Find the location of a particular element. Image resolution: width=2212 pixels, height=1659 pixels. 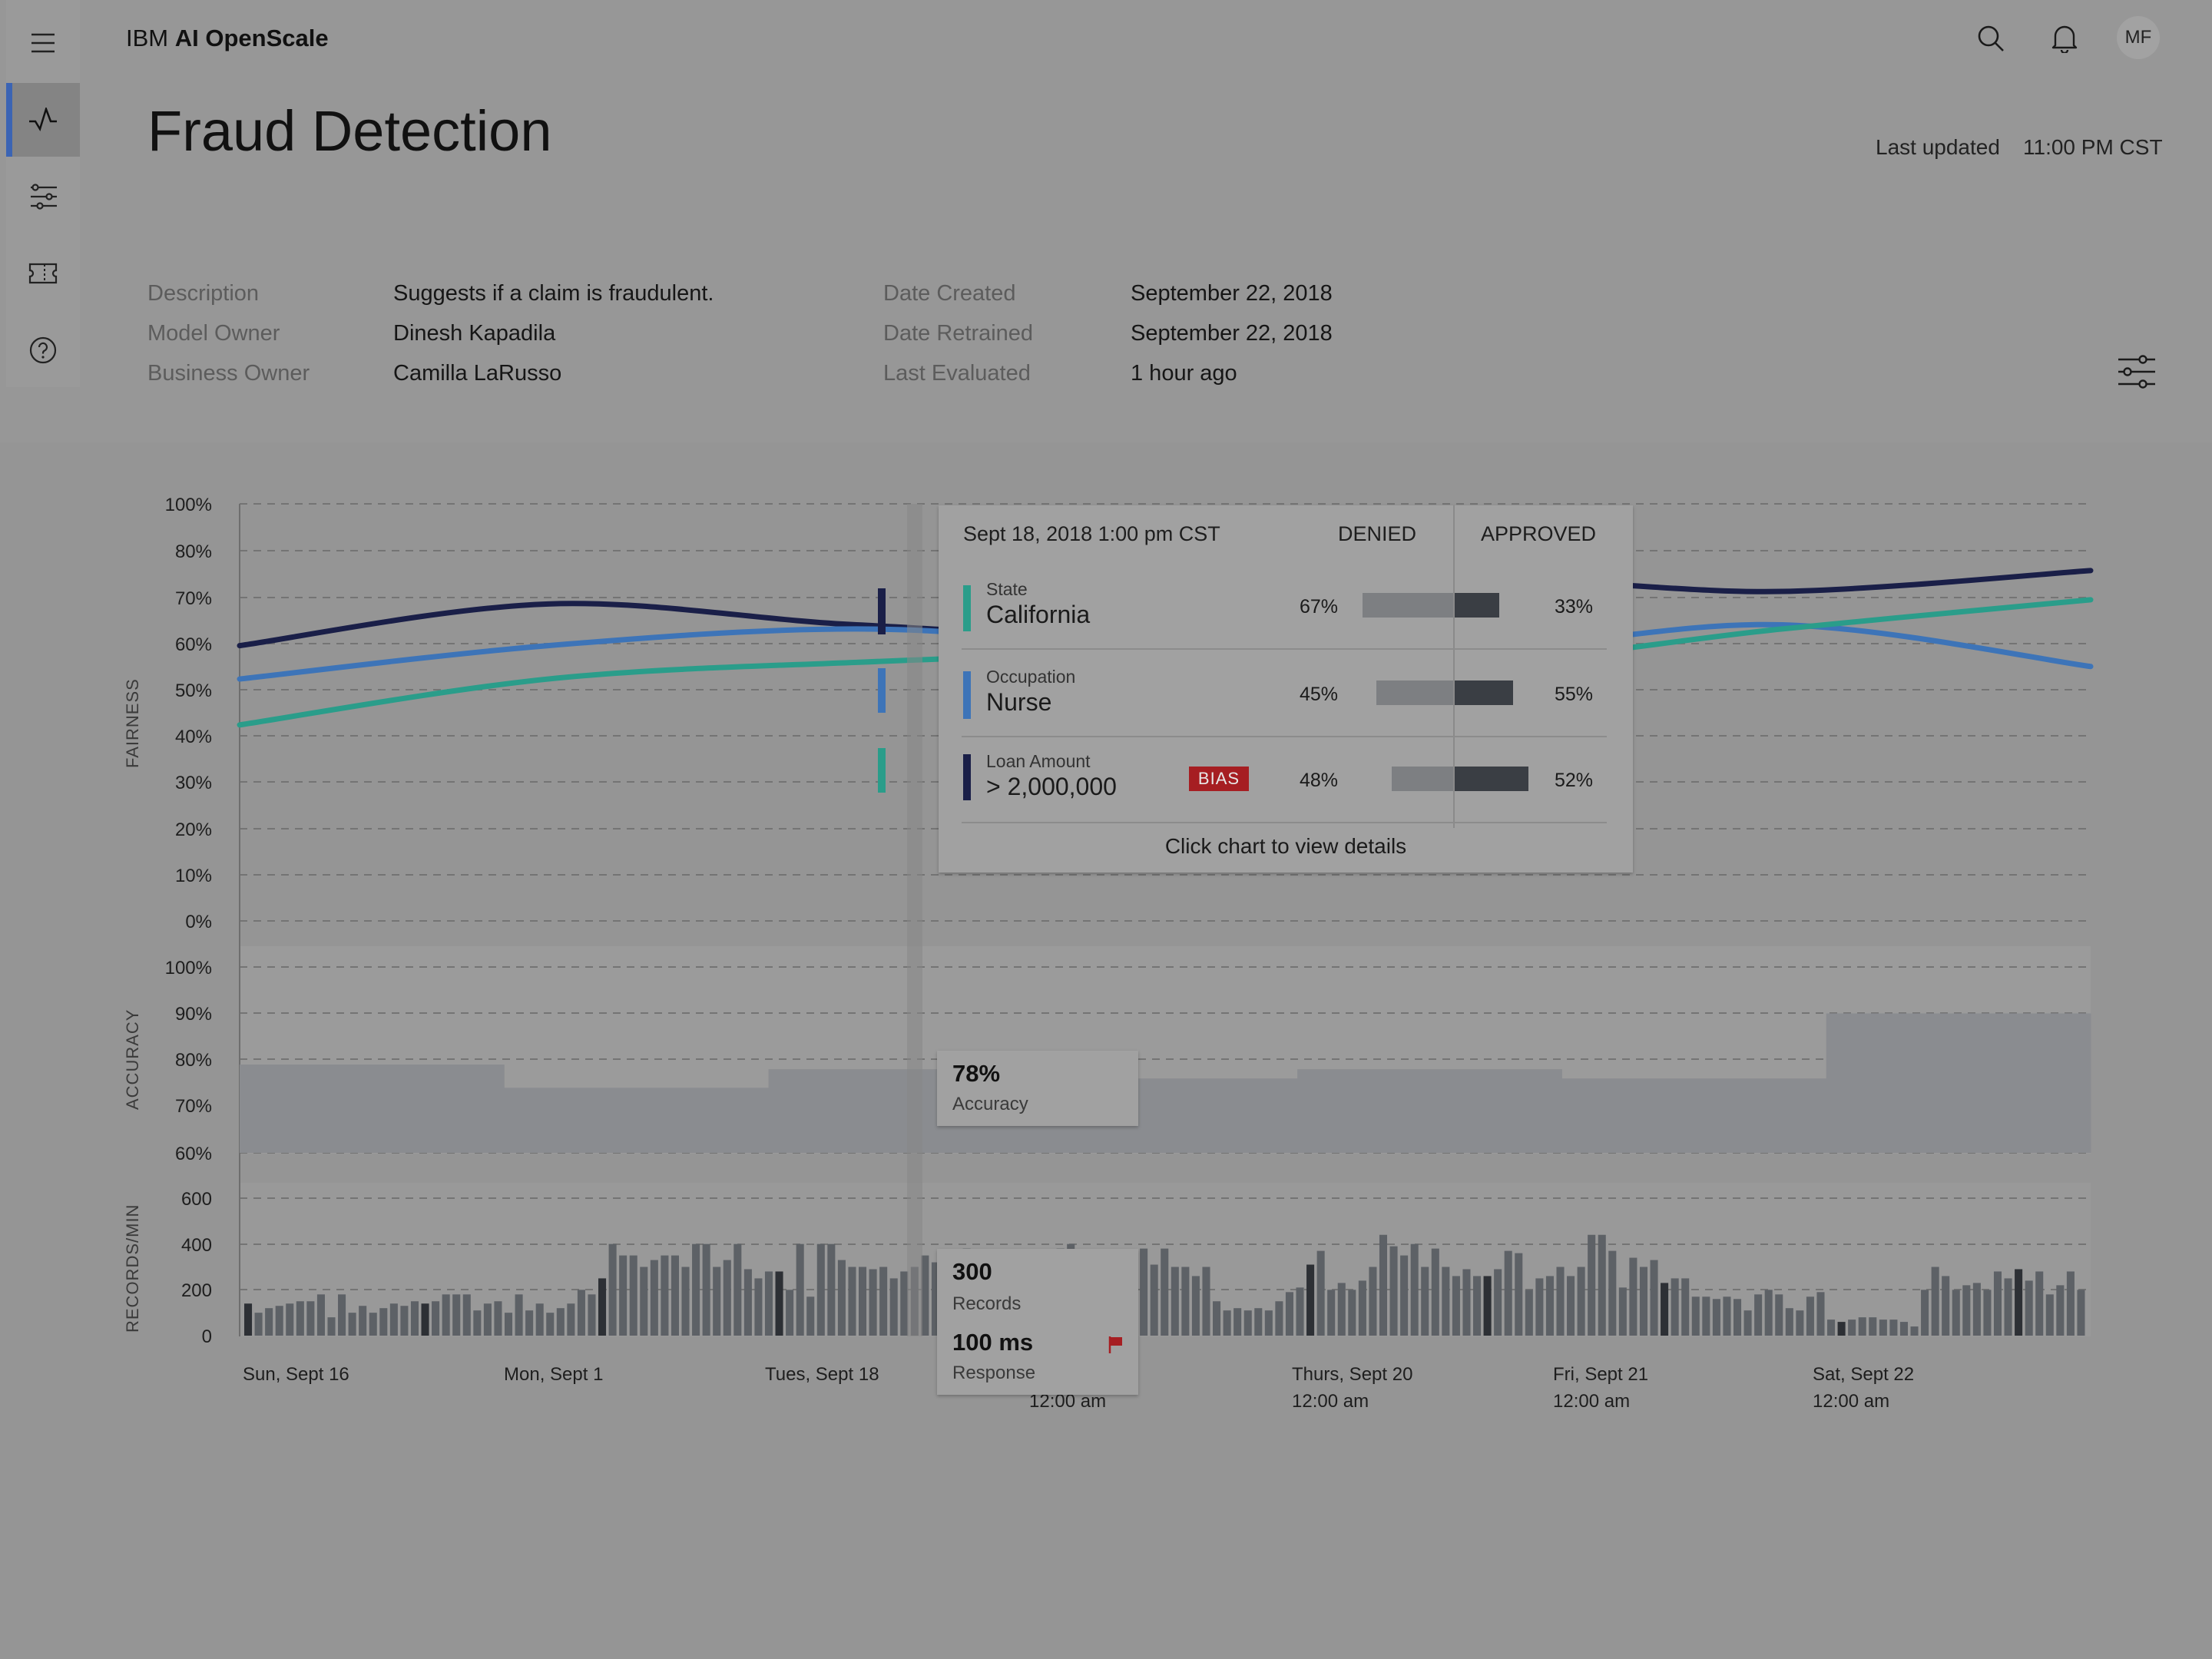

flag-icon is located at coordinates (1115, 1344).